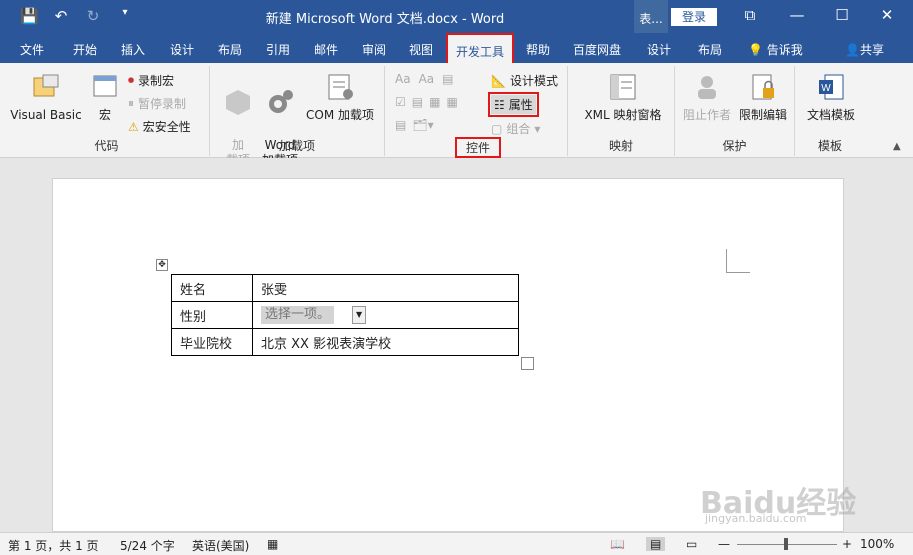  What do you see at coordinates (385, 288) in the screenshot?
I see `table-cell: 张雯` at bounding box center [385, 288].